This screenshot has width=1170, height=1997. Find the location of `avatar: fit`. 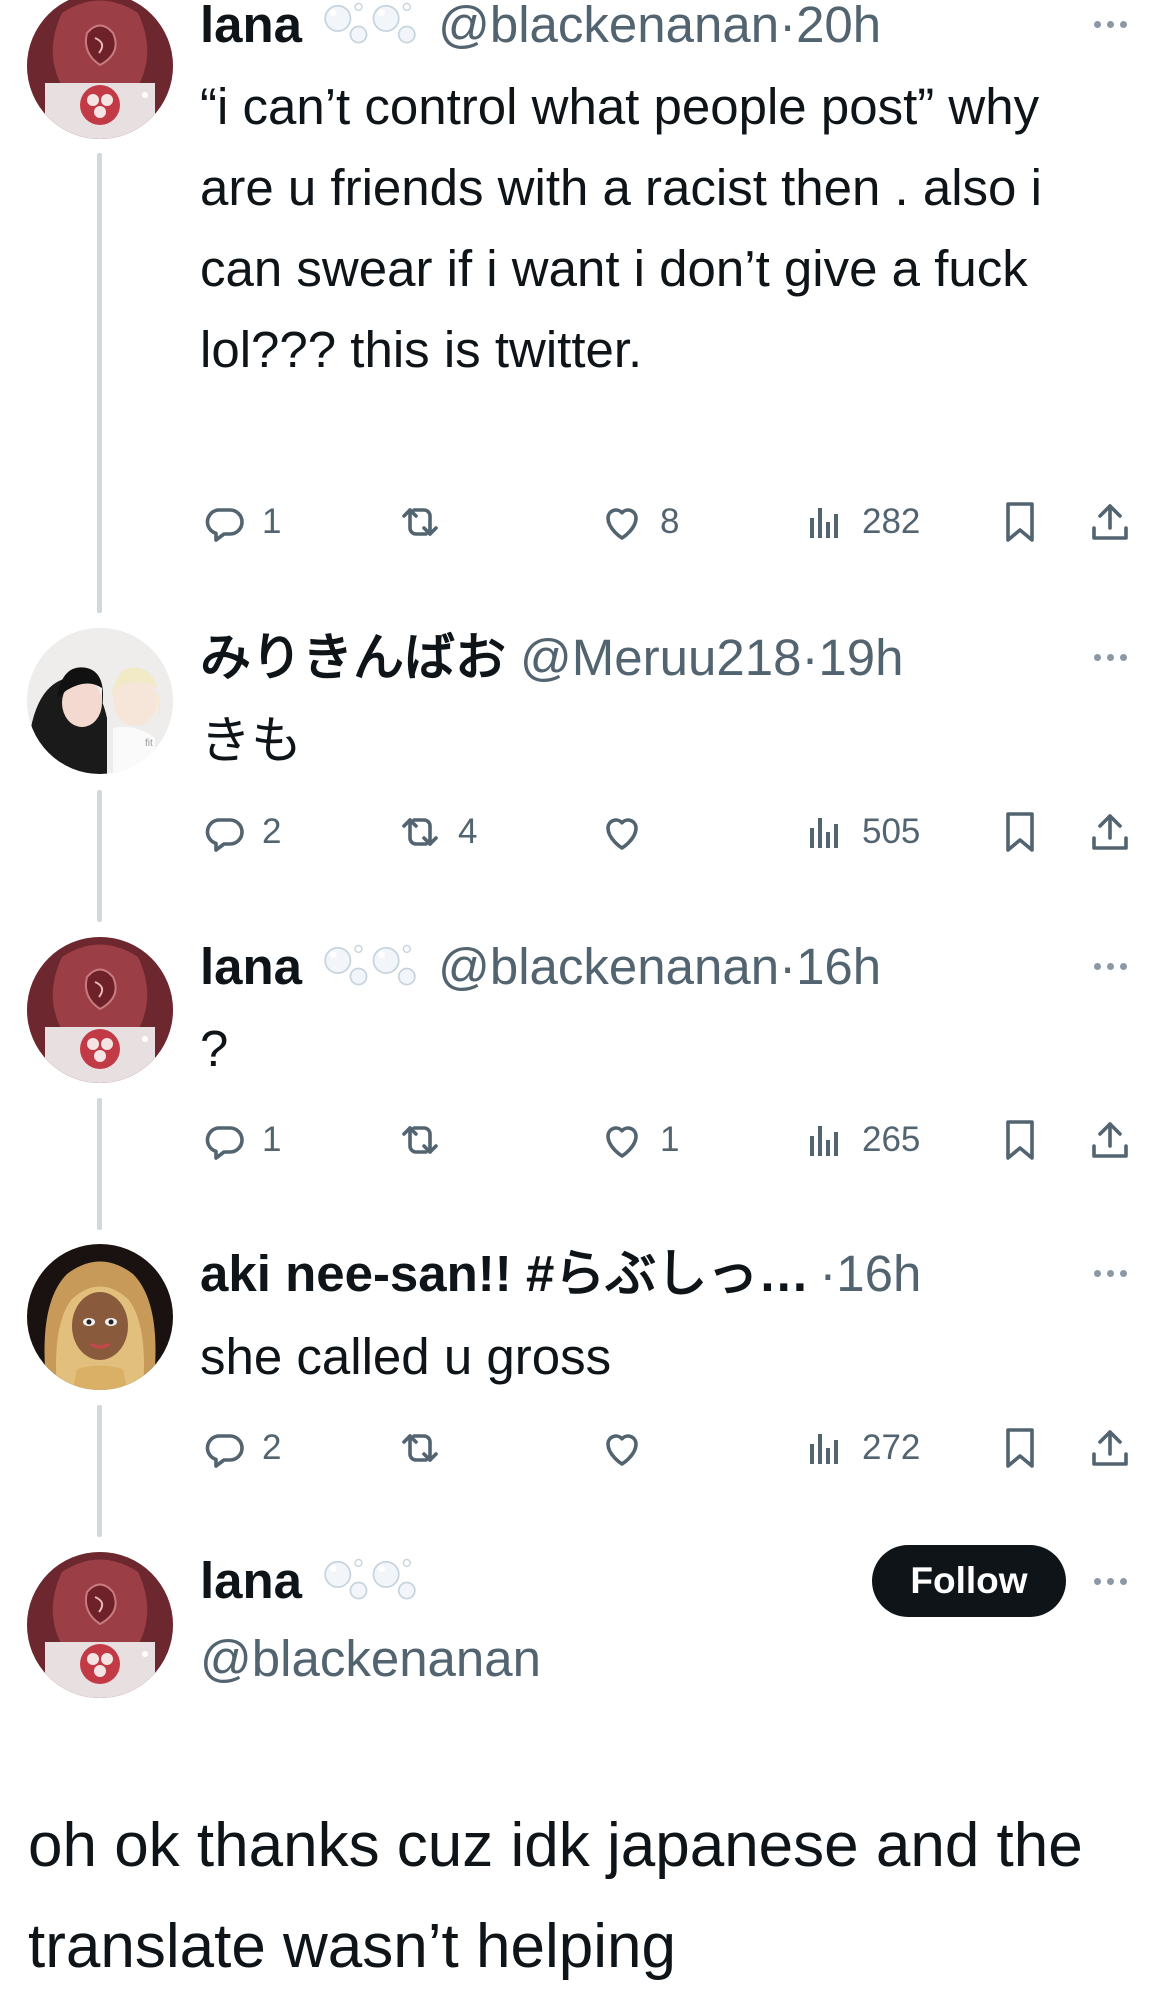

avatar: fit is located at coordinates (100, 701).